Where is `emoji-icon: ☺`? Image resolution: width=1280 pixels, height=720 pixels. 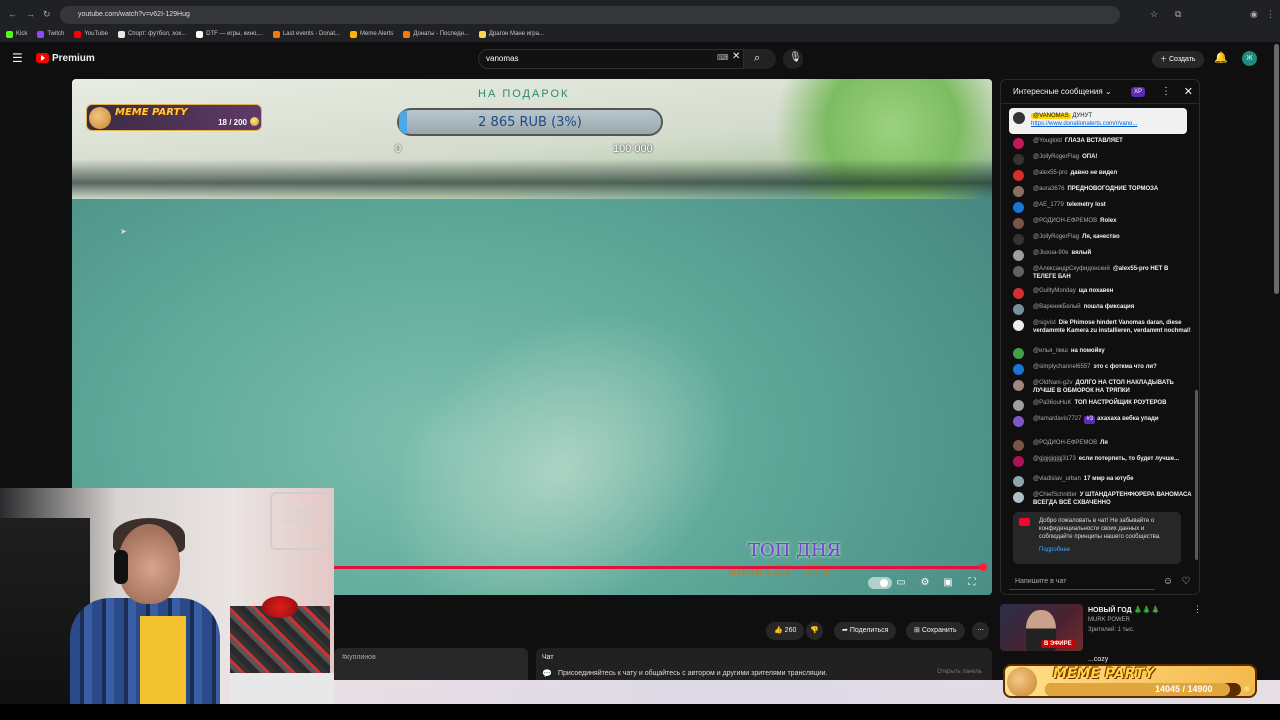 emoji-icon: ☺ is located at coordinates (1168, 582).